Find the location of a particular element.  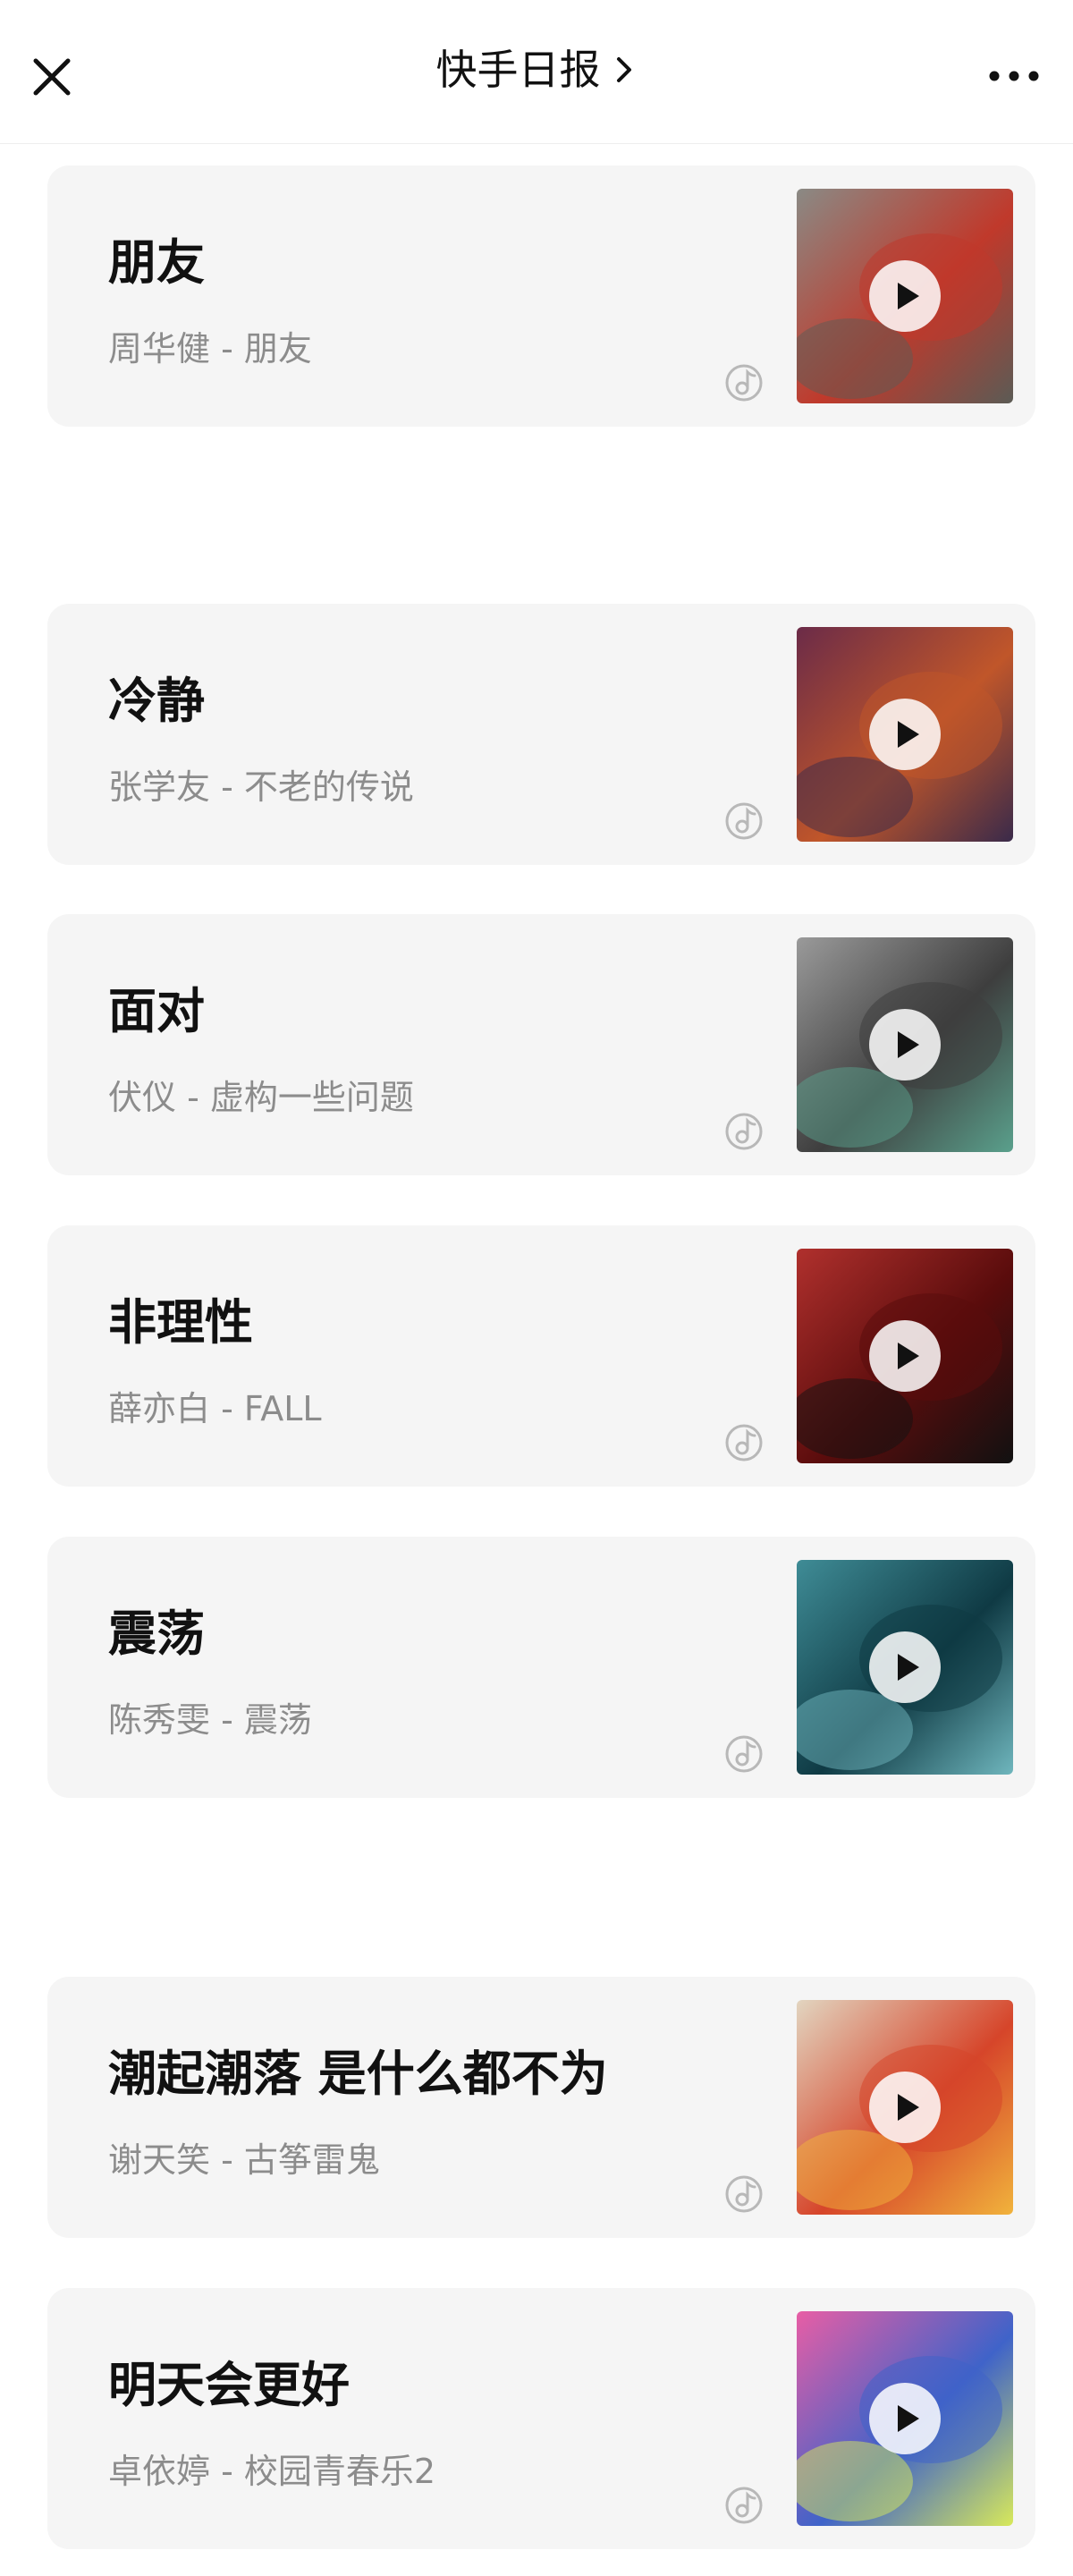

header-title-link: 快手日报 is located at coordinates (536, 69).